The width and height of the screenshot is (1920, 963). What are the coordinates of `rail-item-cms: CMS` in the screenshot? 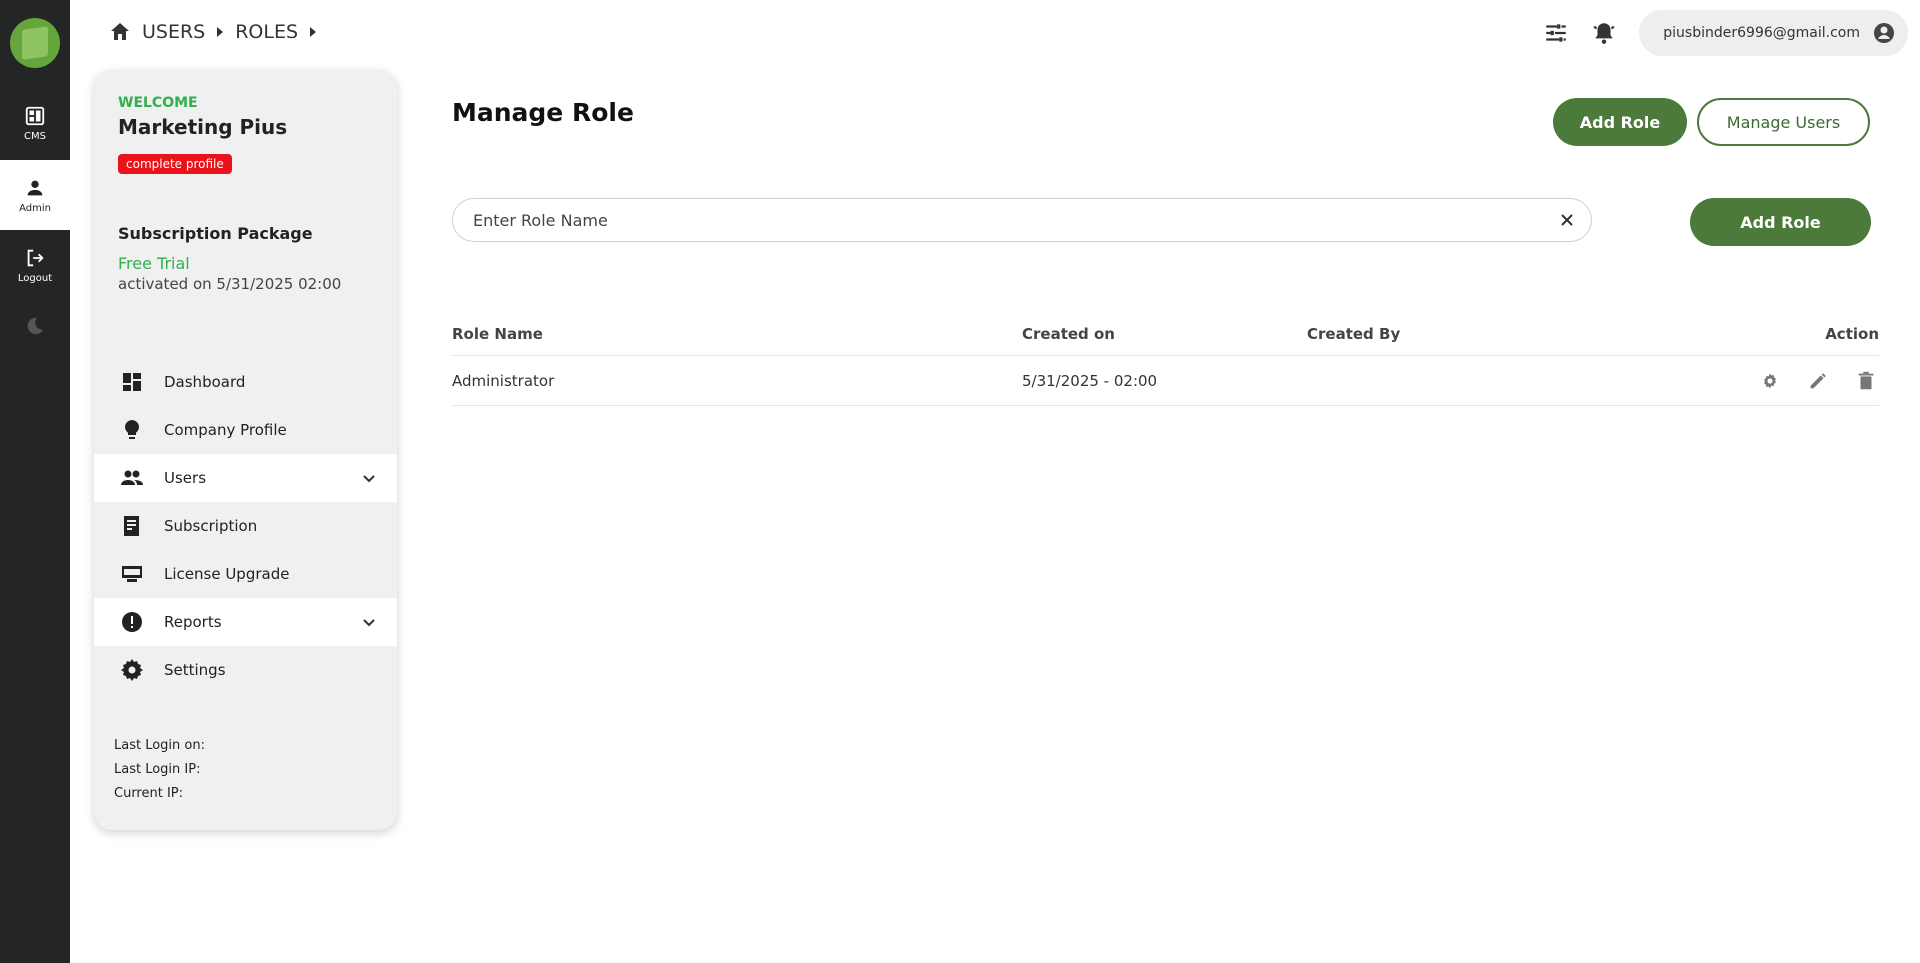 It's located at (35, 123).